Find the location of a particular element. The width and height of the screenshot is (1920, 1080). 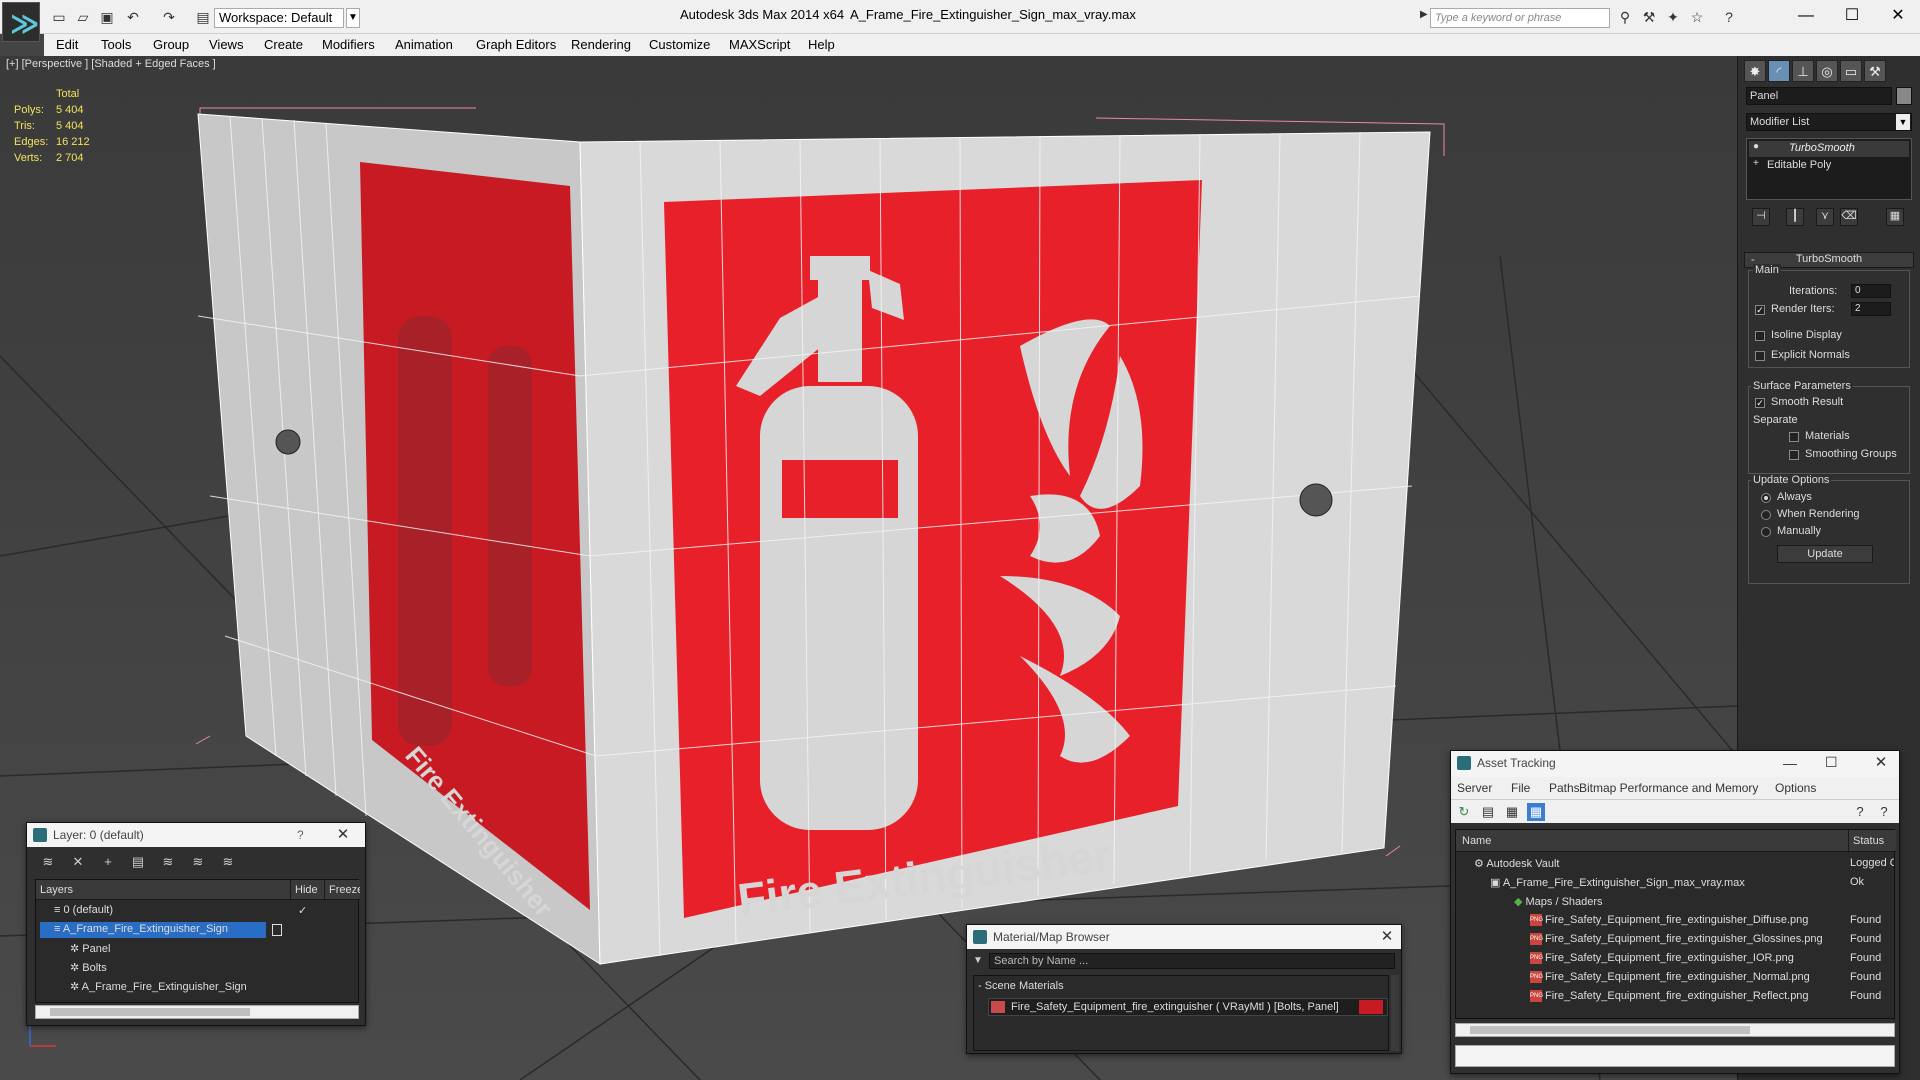

smooth-result-checkbox: ✓ is located at coordinates (1760, 403).